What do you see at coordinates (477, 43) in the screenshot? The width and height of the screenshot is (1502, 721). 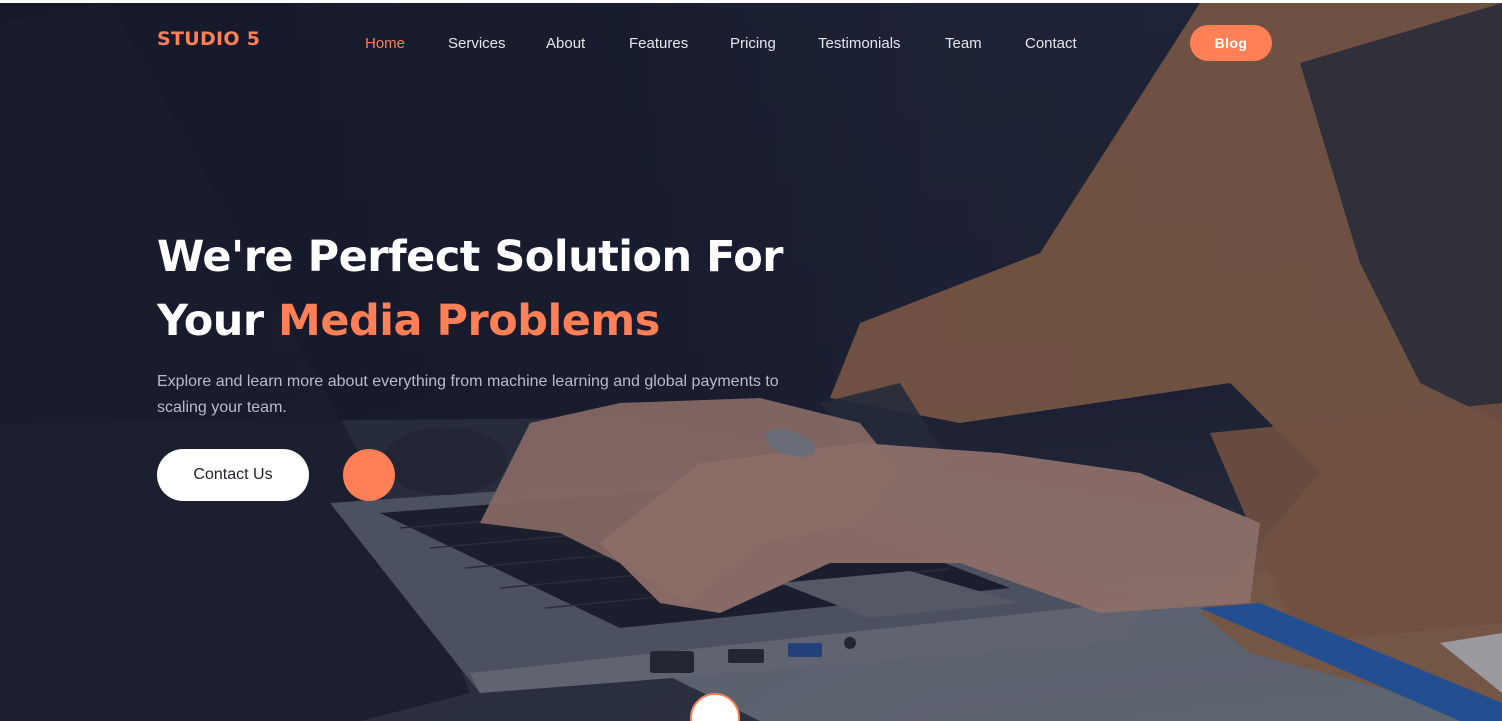 I see `nav-link-services: Services` at bounding box center [477, 43].